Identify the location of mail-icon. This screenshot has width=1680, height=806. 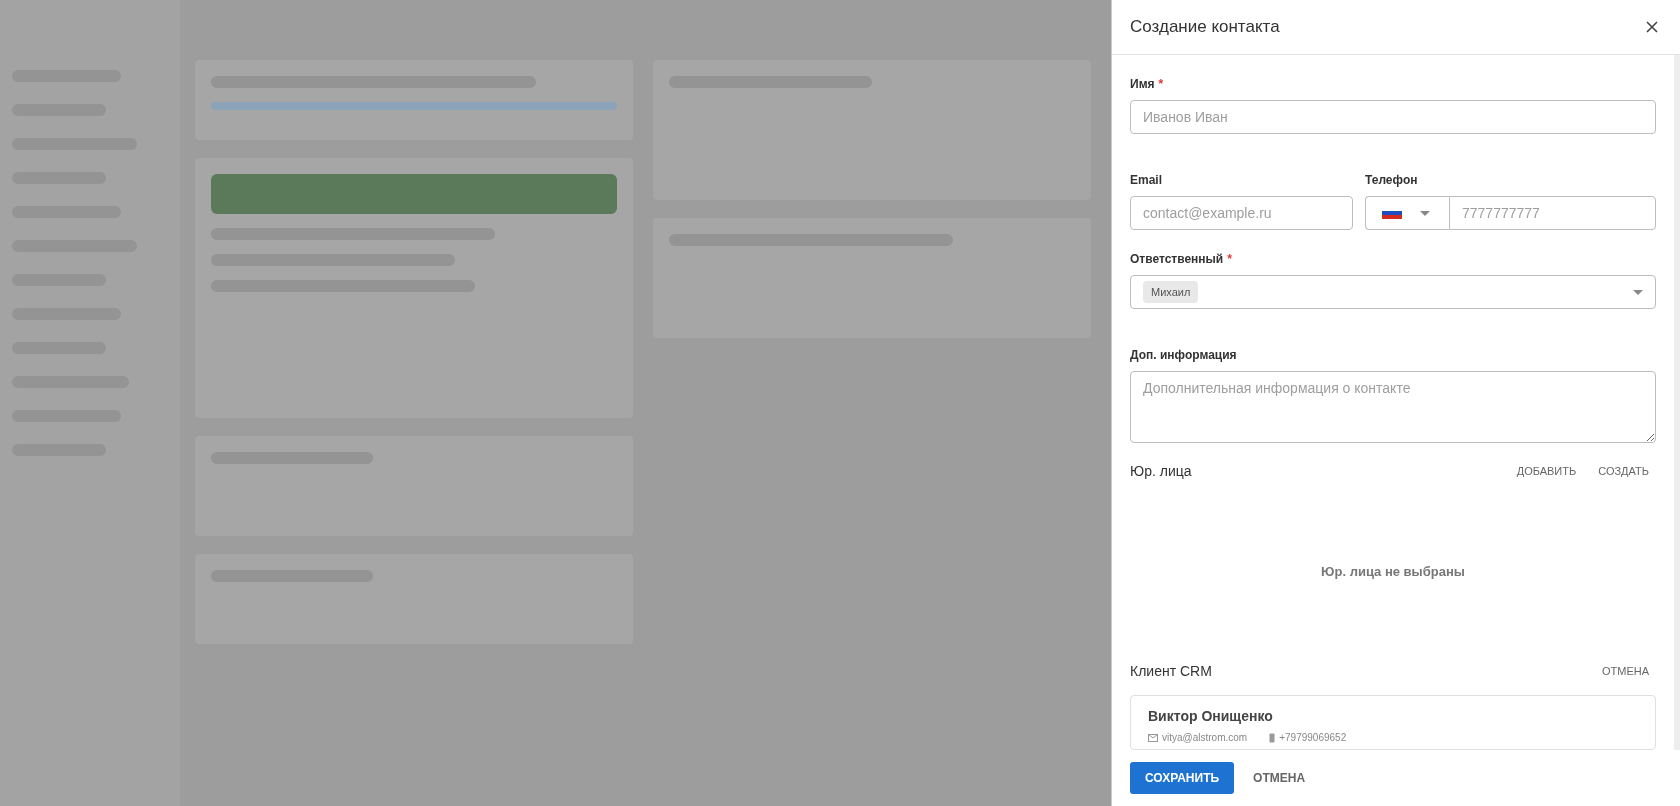
(1153, 737).